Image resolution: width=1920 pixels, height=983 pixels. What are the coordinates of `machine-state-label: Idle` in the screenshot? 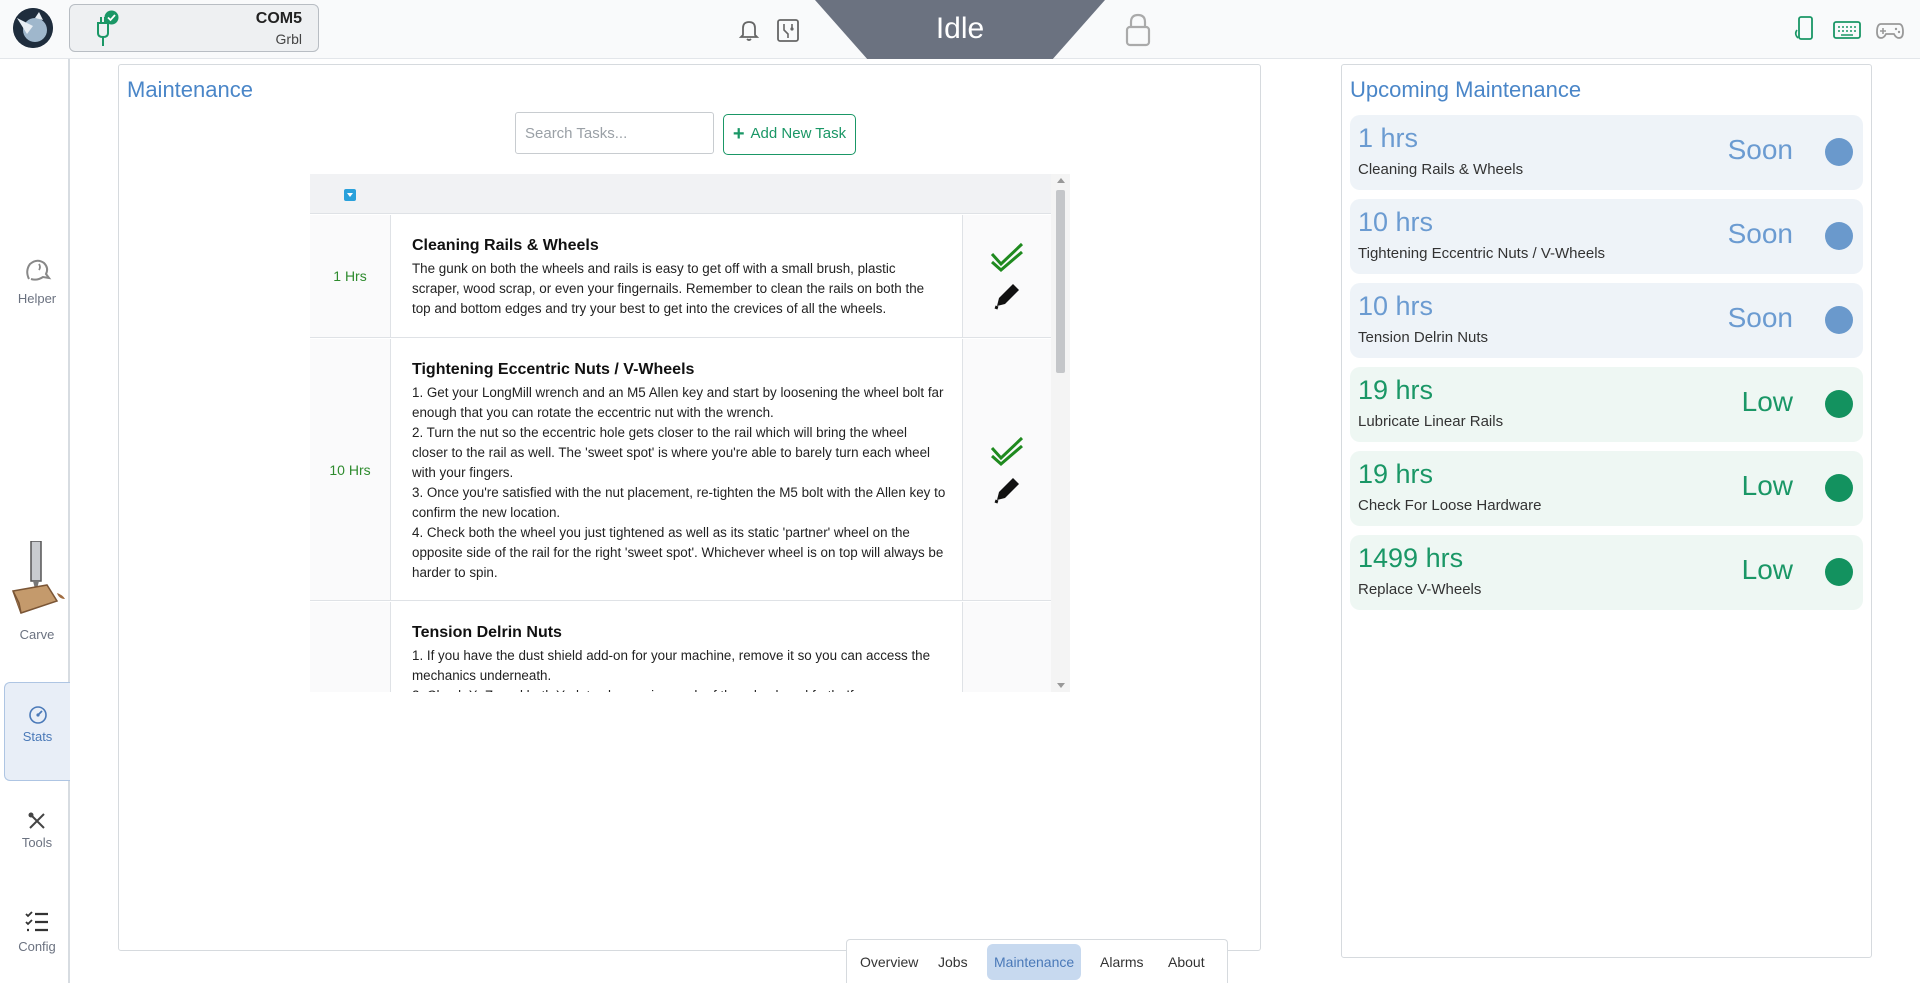 It's located at (960, 28).